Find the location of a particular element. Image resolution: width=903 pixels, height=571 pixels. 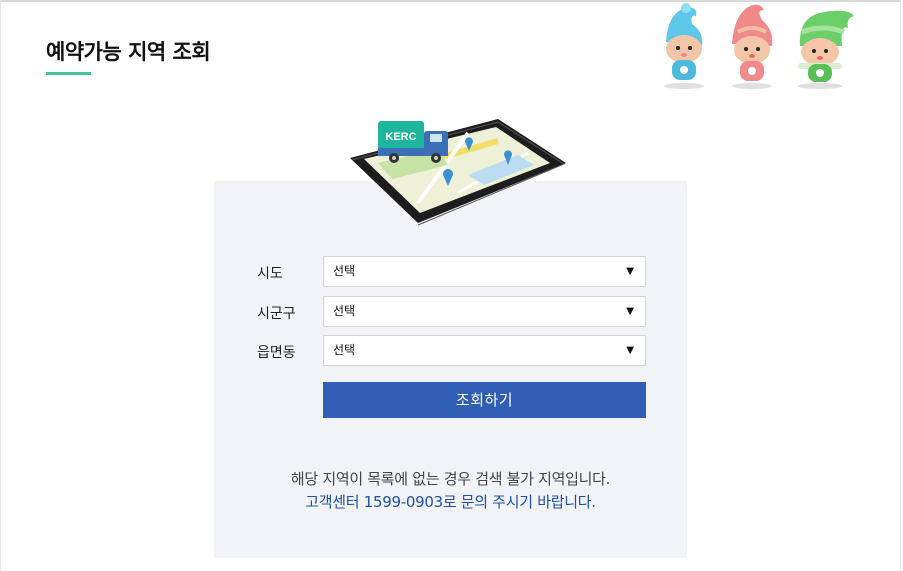

pink-mascot is located at coordinates (752, 46).